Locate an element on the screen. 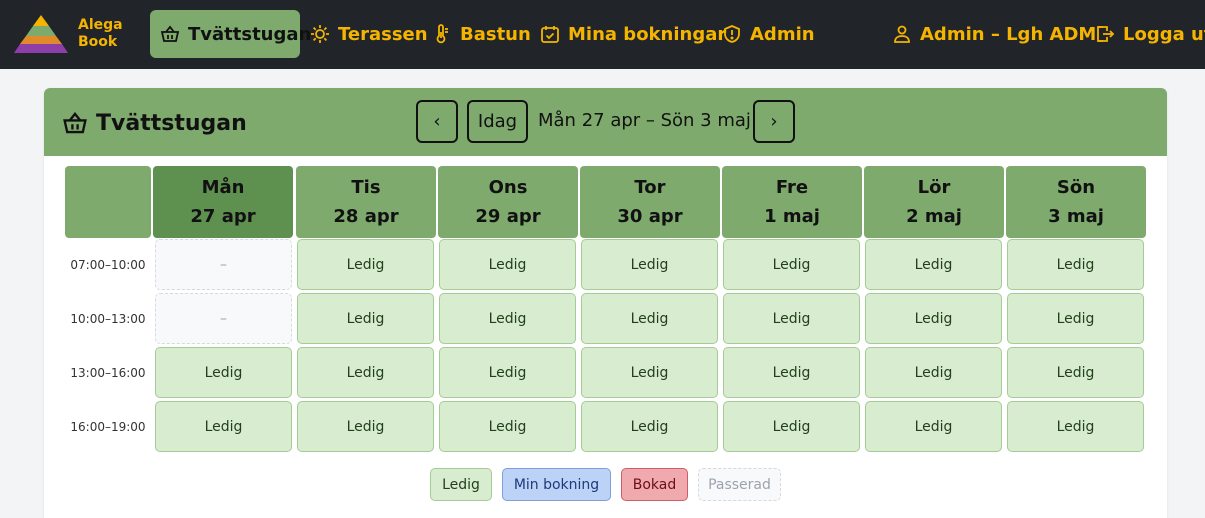 The height and width of the screenshot is (518, 1205). day-name: Sön is located at coordinates (1076, 187).